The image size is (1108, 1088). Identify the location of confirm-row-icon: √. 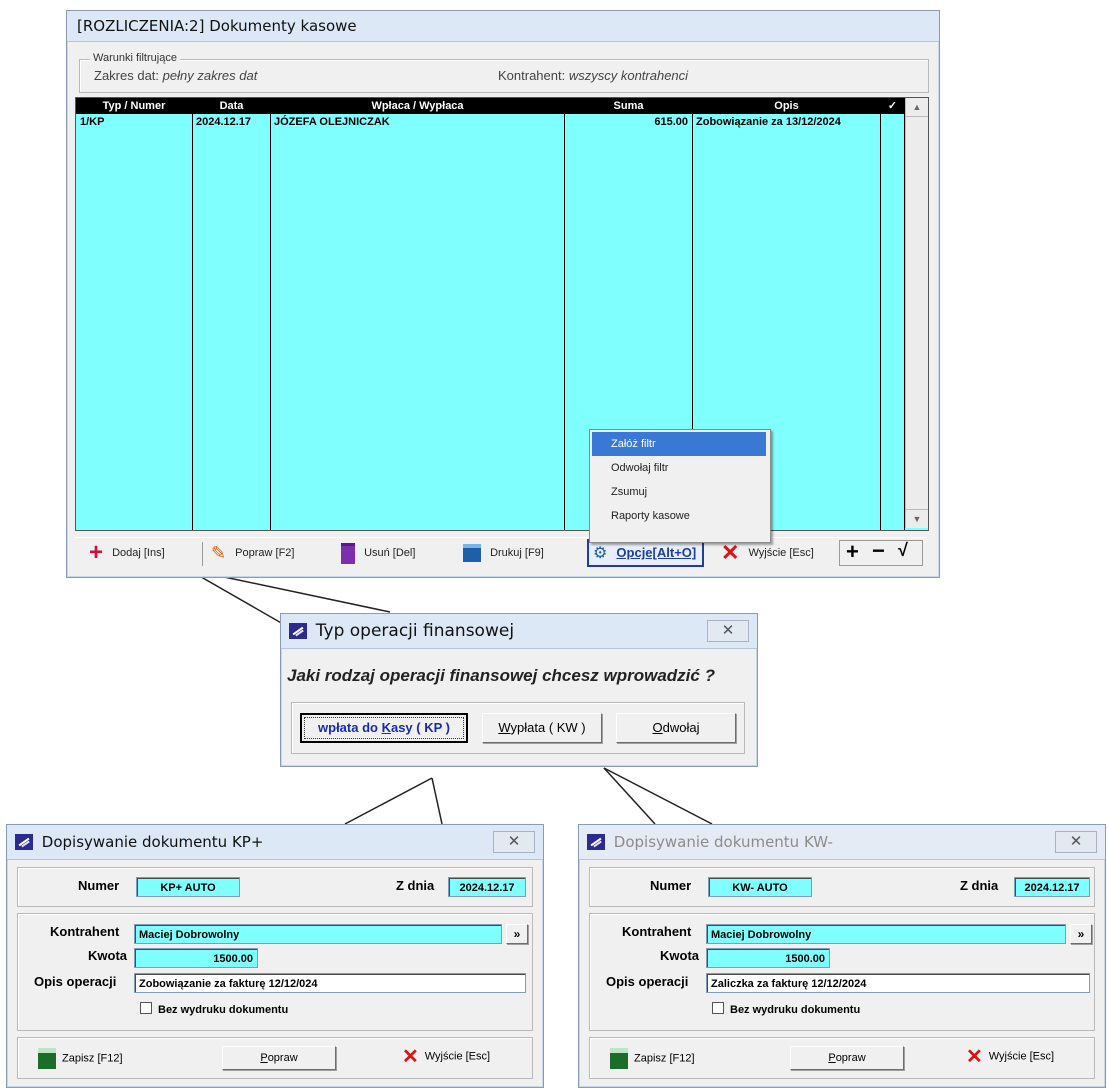
(903, 550).